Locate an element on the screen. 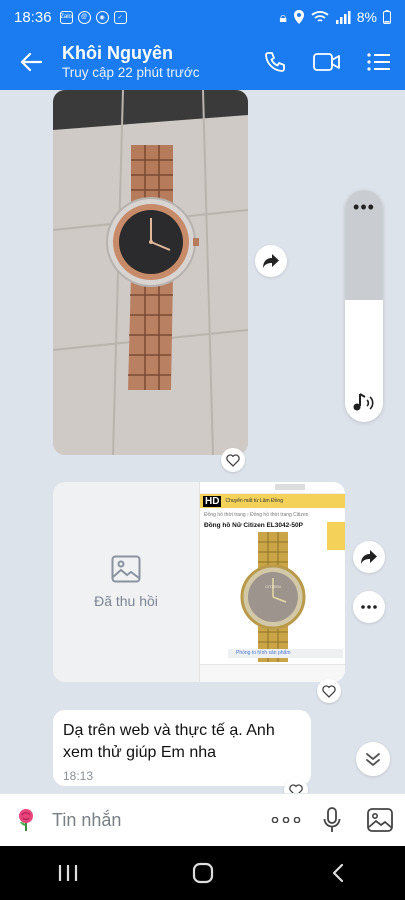 The image size is (405, 900). home-icon is located at coordinates (202, 873).